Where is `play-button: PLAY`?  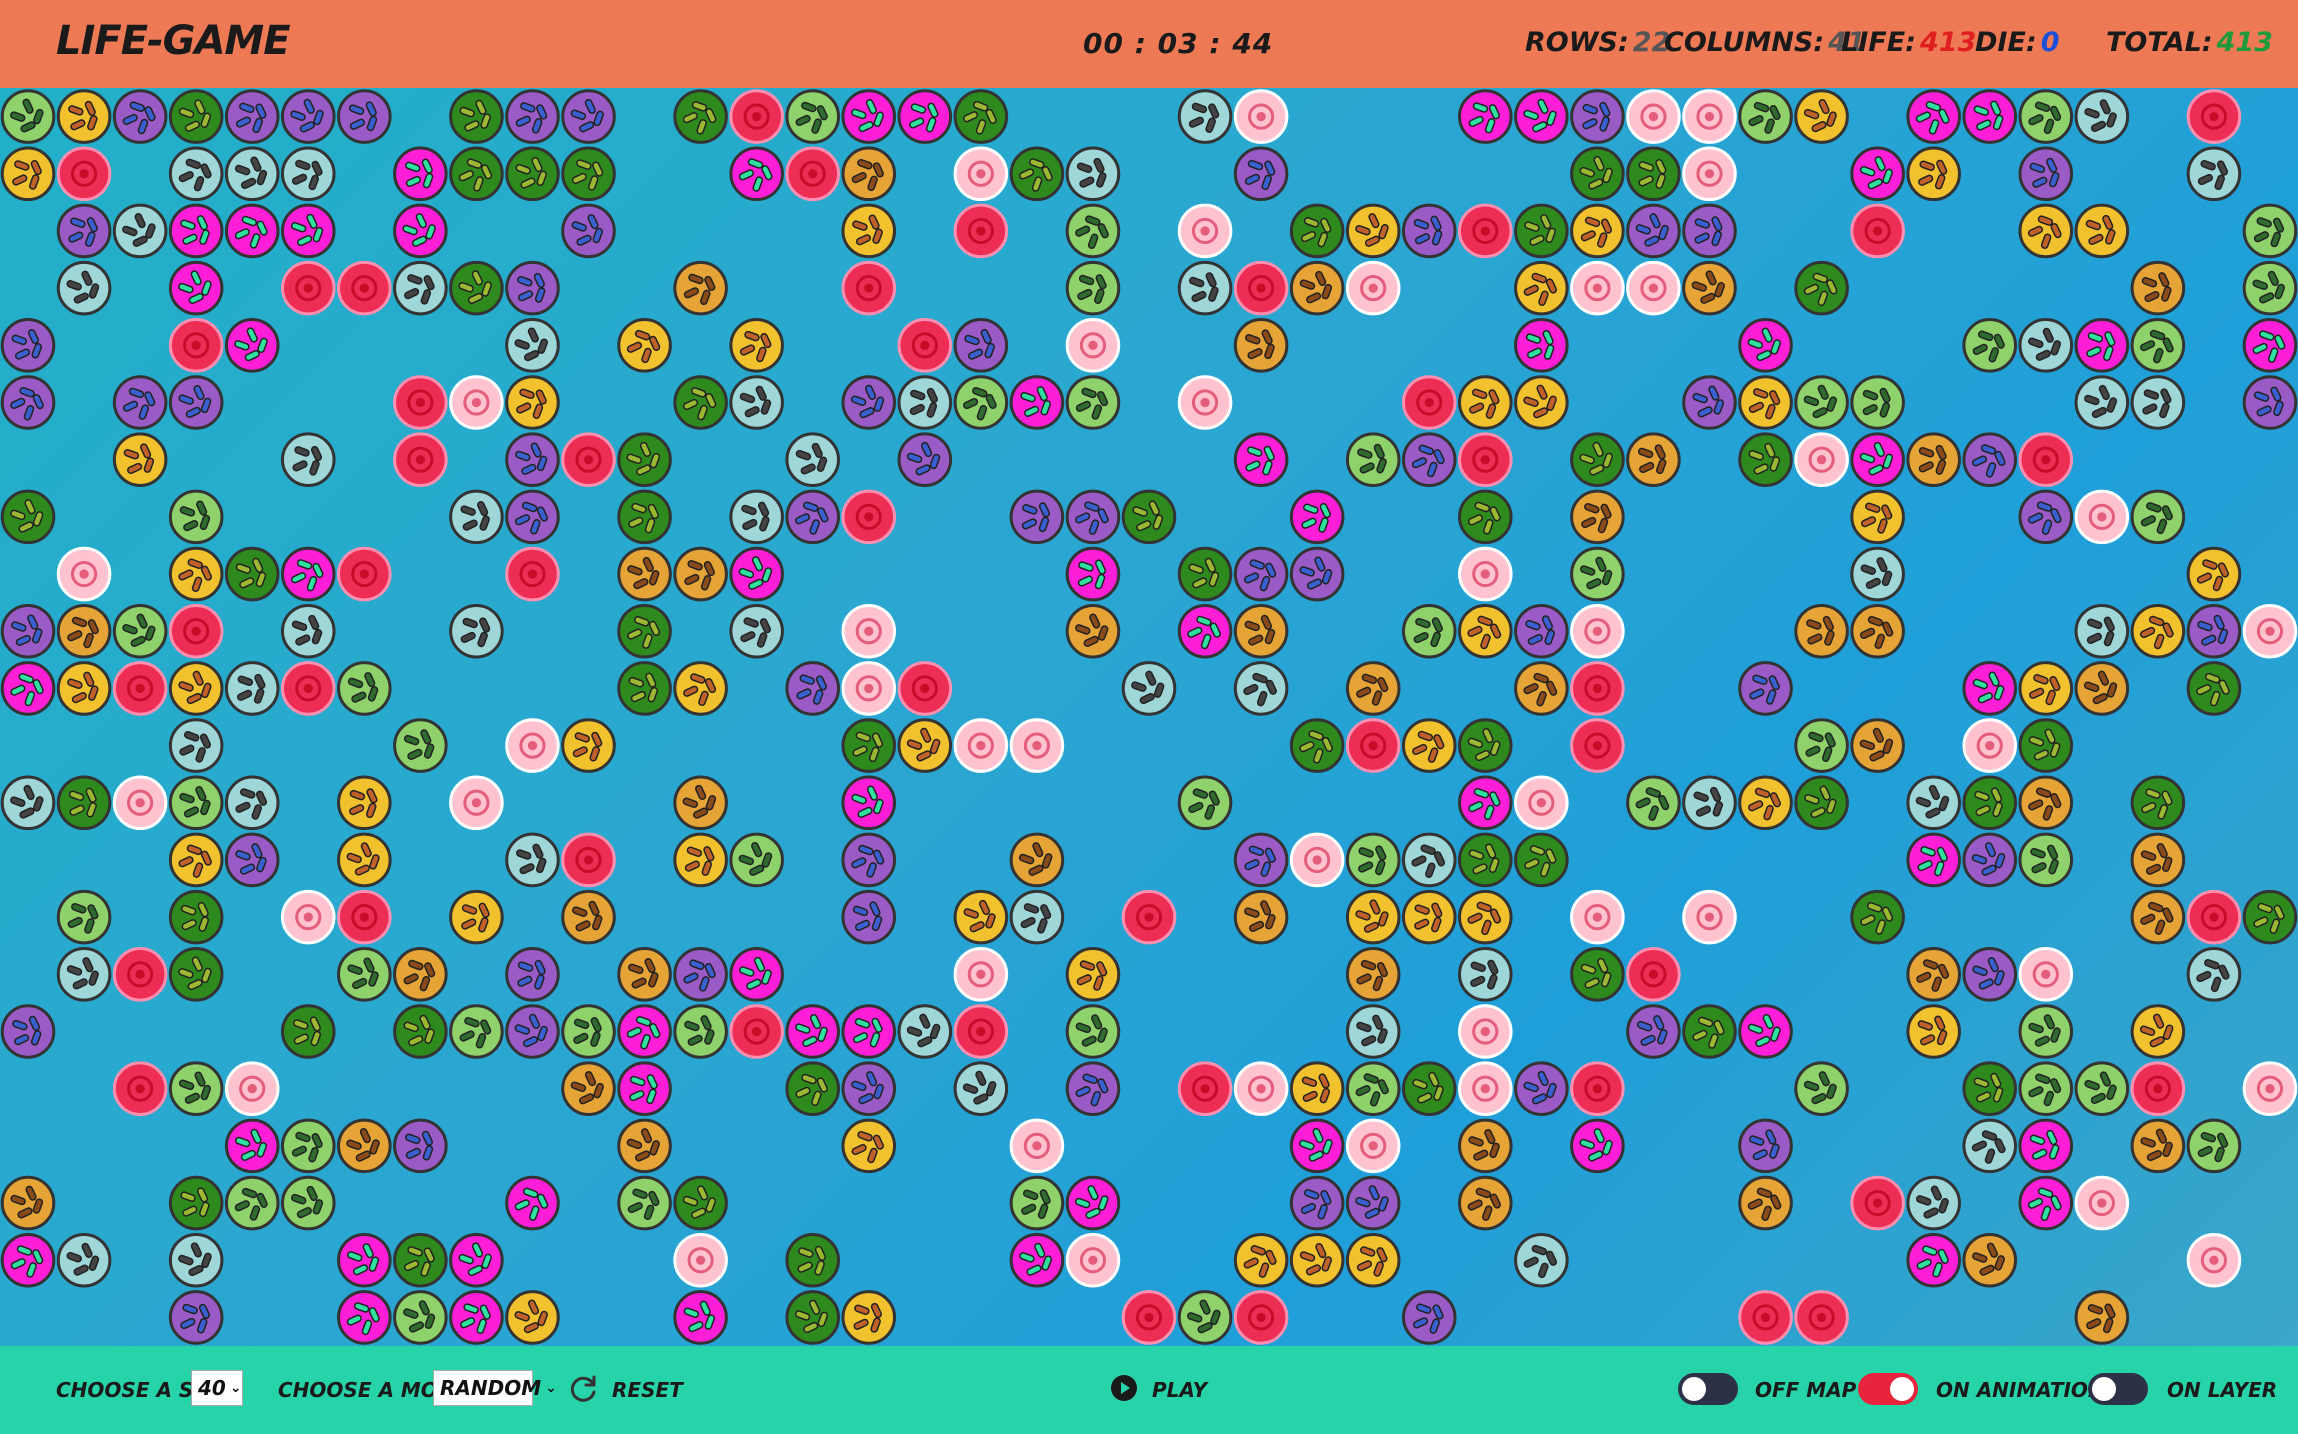
play-button: PLAY is located at coordinates (1179, 1390).